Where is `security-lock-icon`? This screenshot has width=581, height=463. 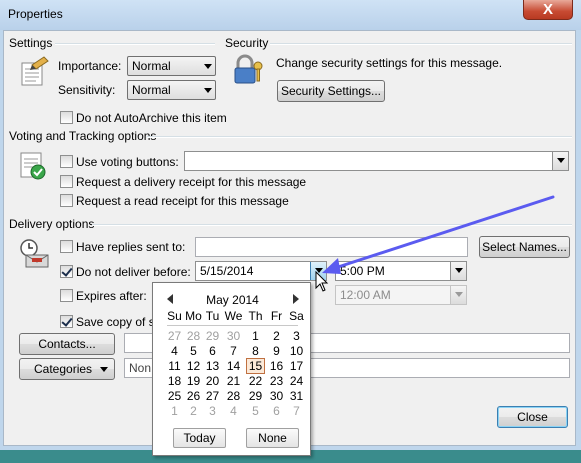
security-lock-icon is located at coordinates (248, 69).